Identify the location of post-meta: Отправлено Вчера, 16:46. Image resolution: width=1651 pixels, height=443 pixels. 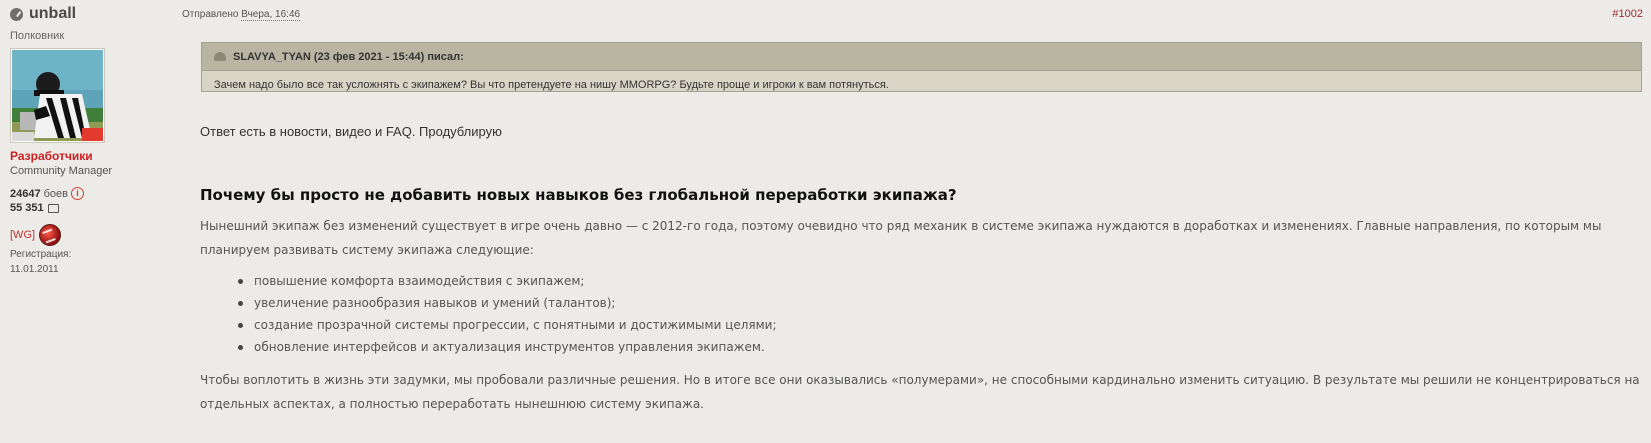
(241, 15).